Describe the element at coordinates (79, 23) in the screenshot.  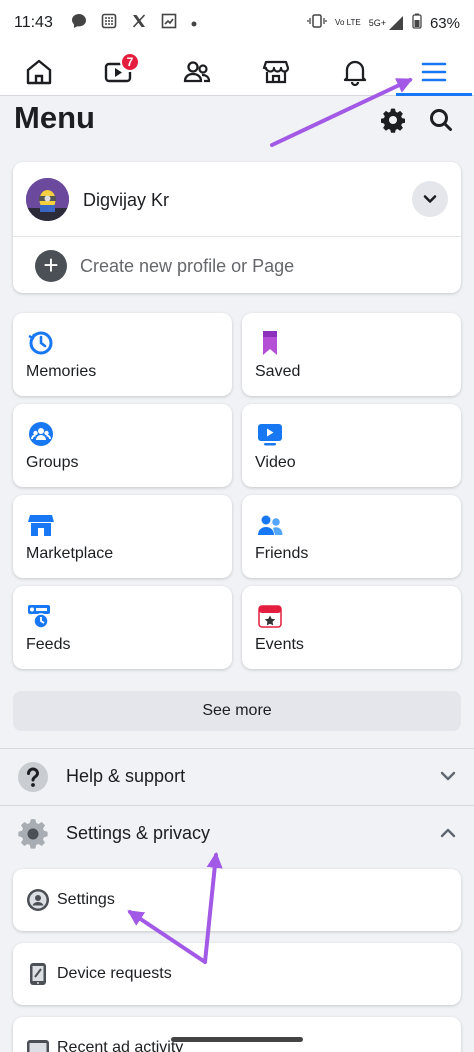
I see `chat-notification-icon` at that location.